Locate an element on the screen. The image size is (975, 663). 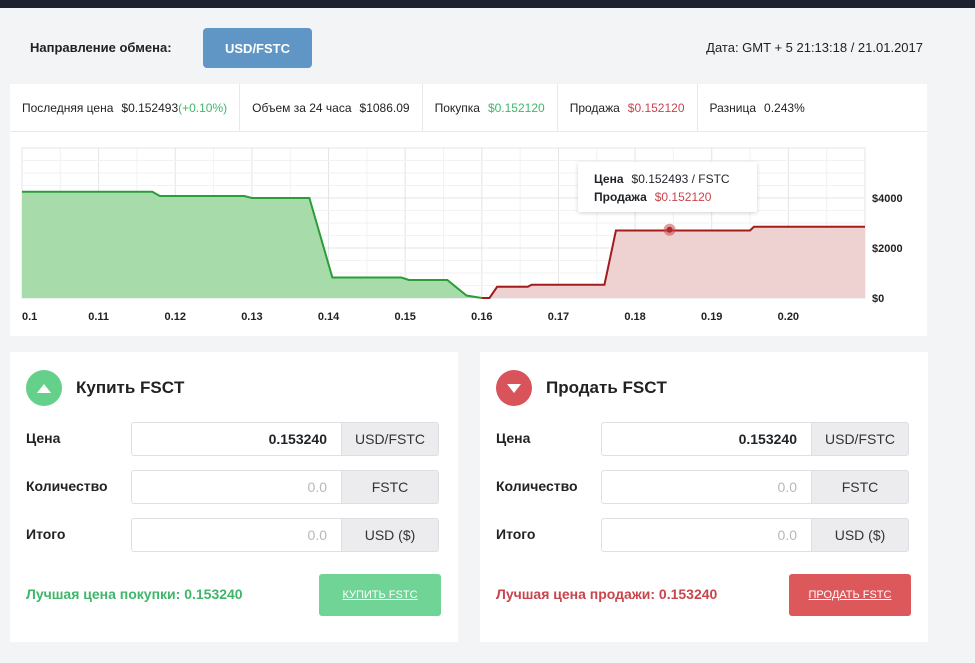
stat-volume: Объем за 24 часа $1086.09 is located at coordinates (331, 108).